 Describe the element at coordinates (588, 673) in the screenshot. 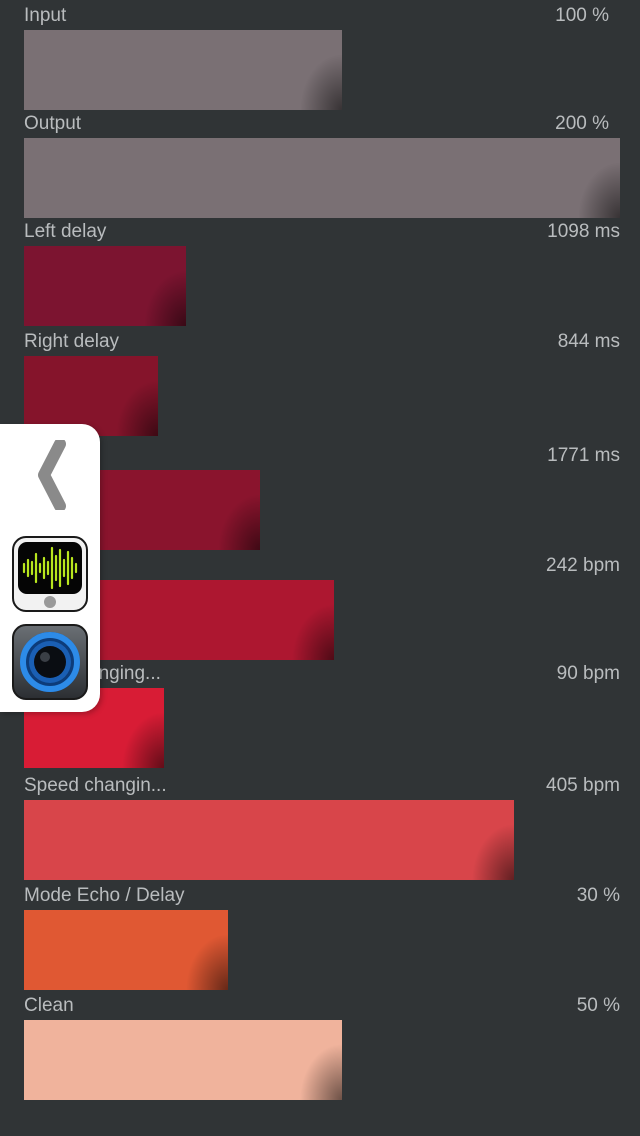

I see `row-value: 90 bpm` at that location.